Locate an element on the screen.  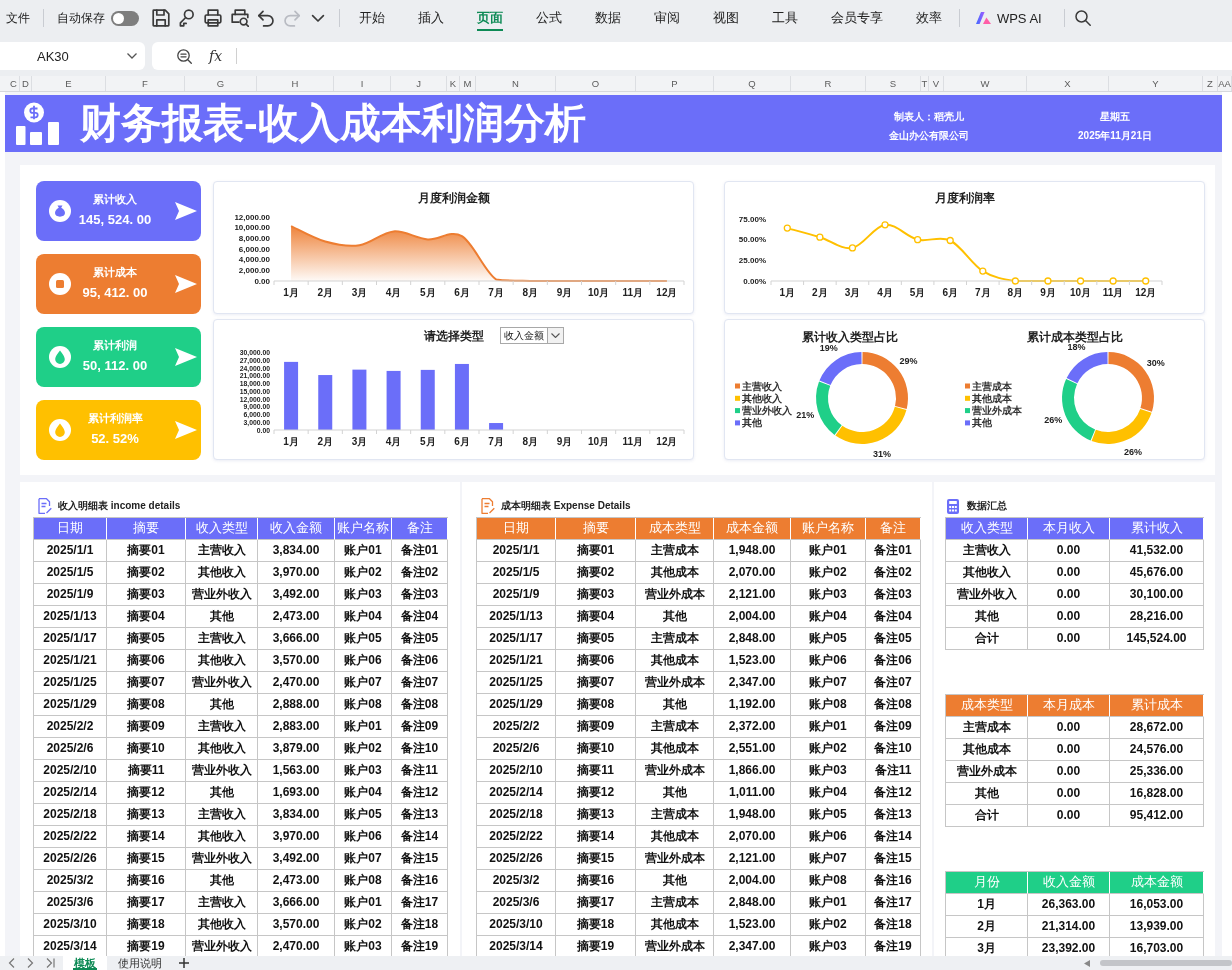
table-cell: 摘要15 is located at coordinates (596, 859).